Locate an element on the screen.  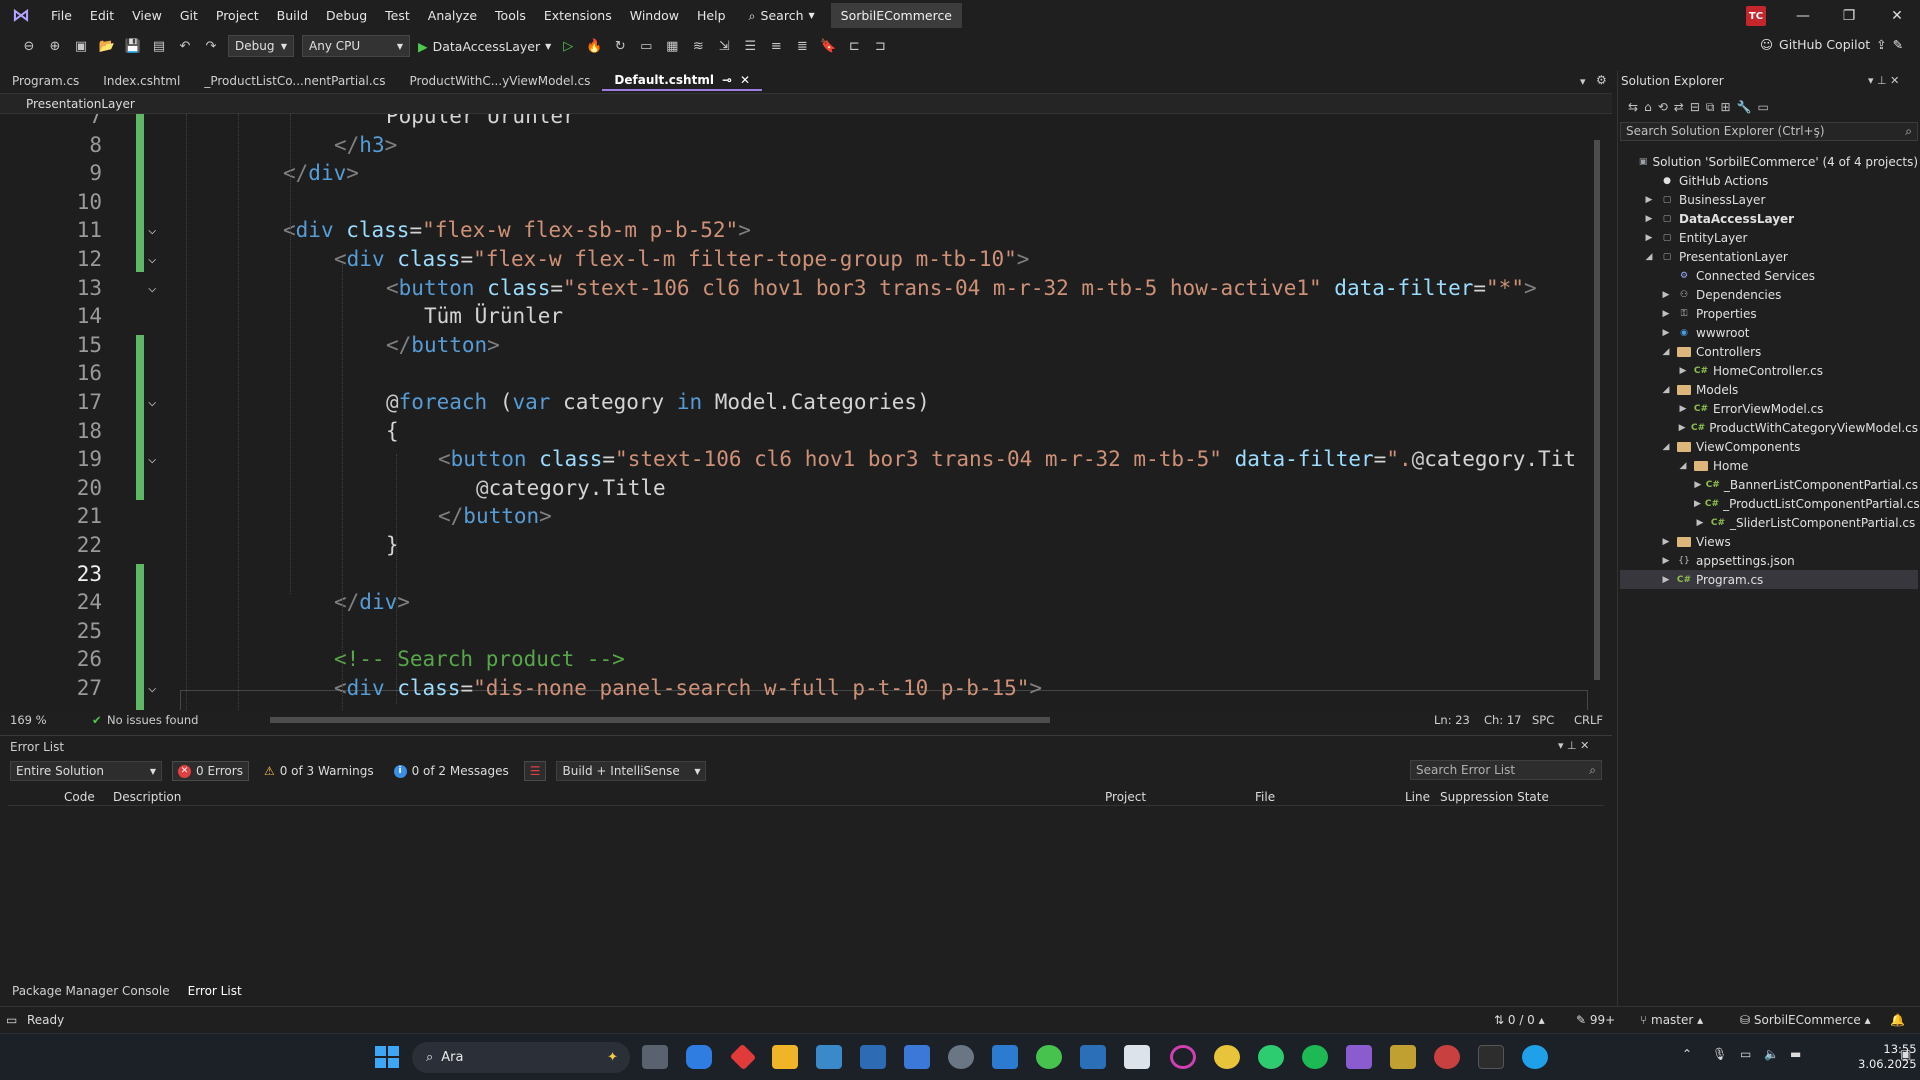
browser-icon: ▭ is located at coordinates (646, 46).